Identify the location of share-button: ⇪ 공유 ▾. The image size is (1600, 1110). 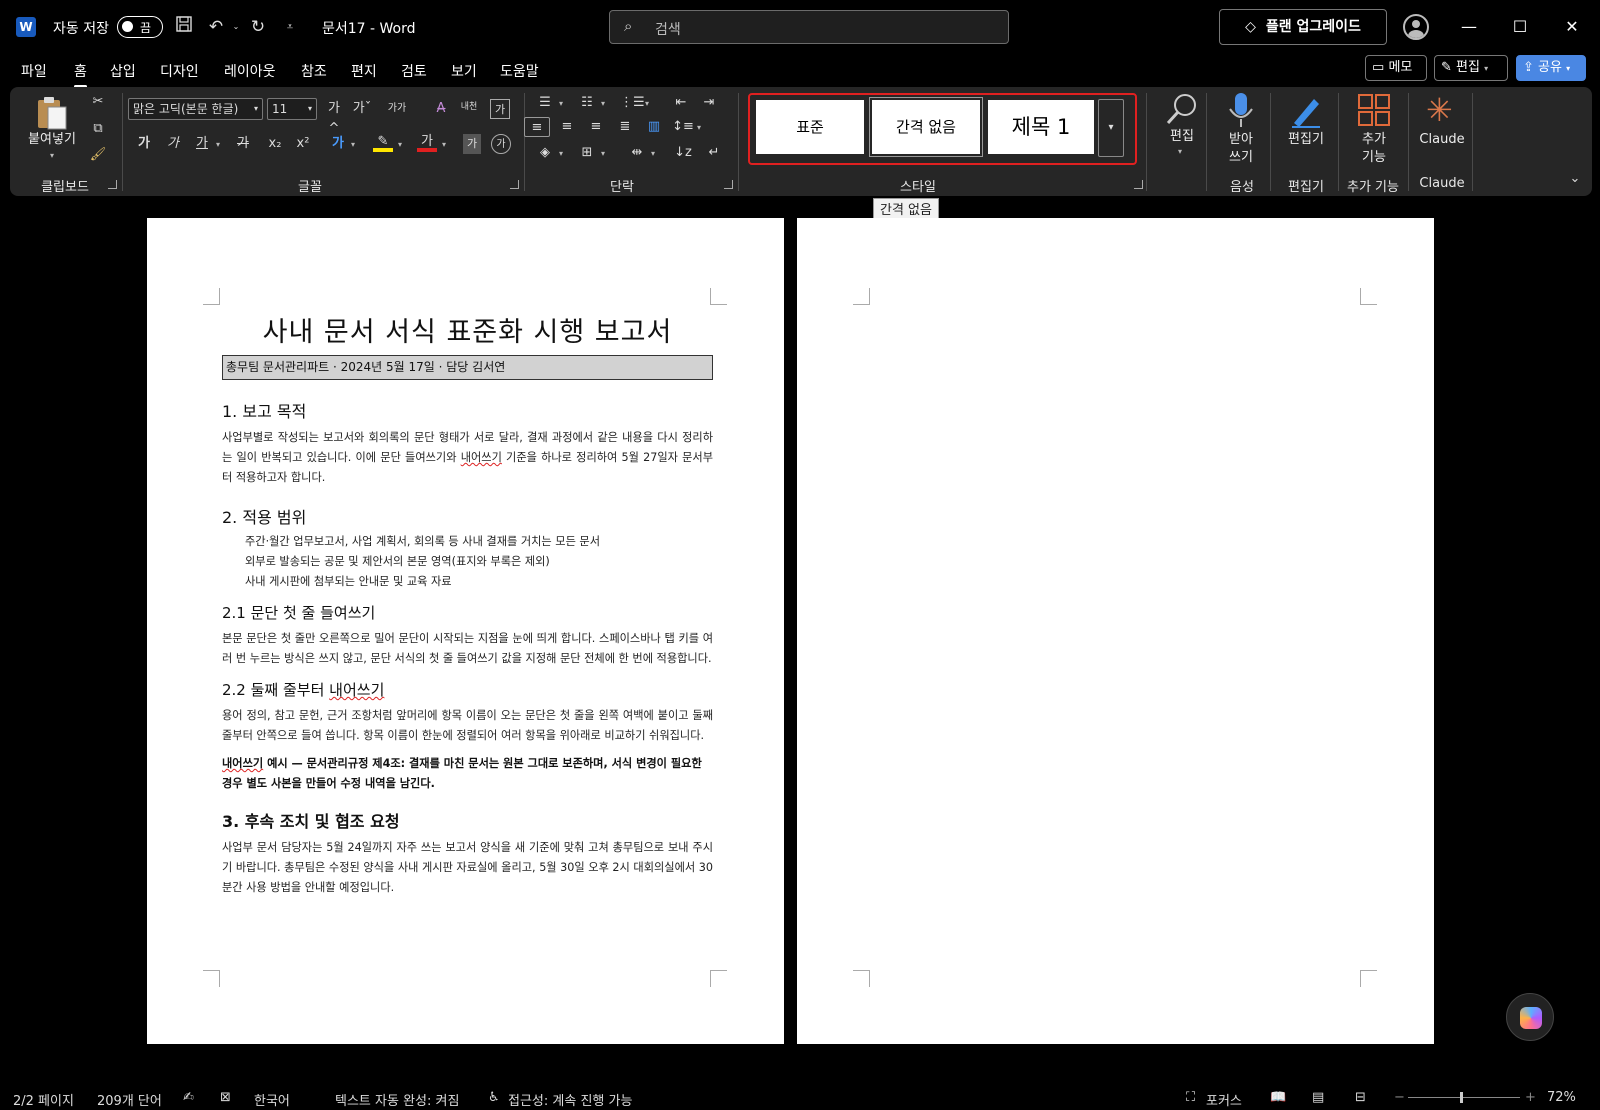
(1551, 68).